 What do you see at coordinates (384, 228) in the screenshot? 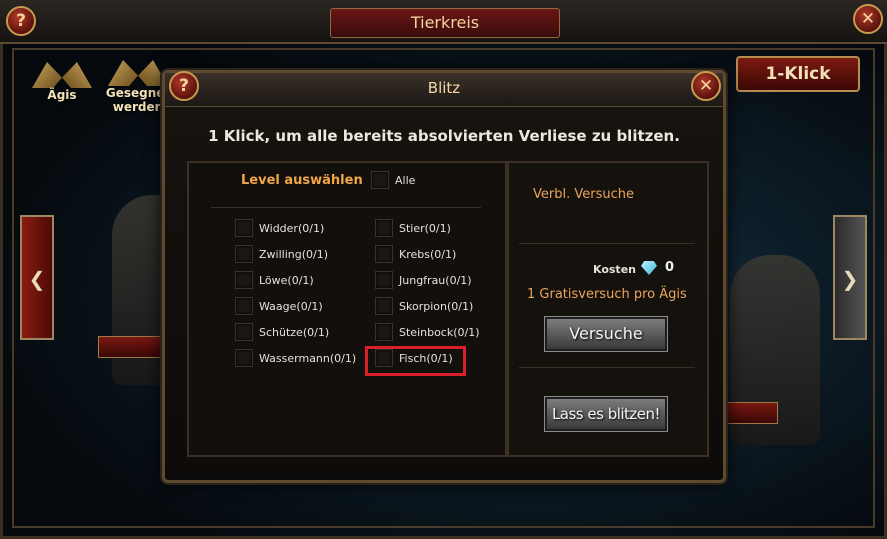
I see `level-checkbox-stier` at bounding box center [384, 228].